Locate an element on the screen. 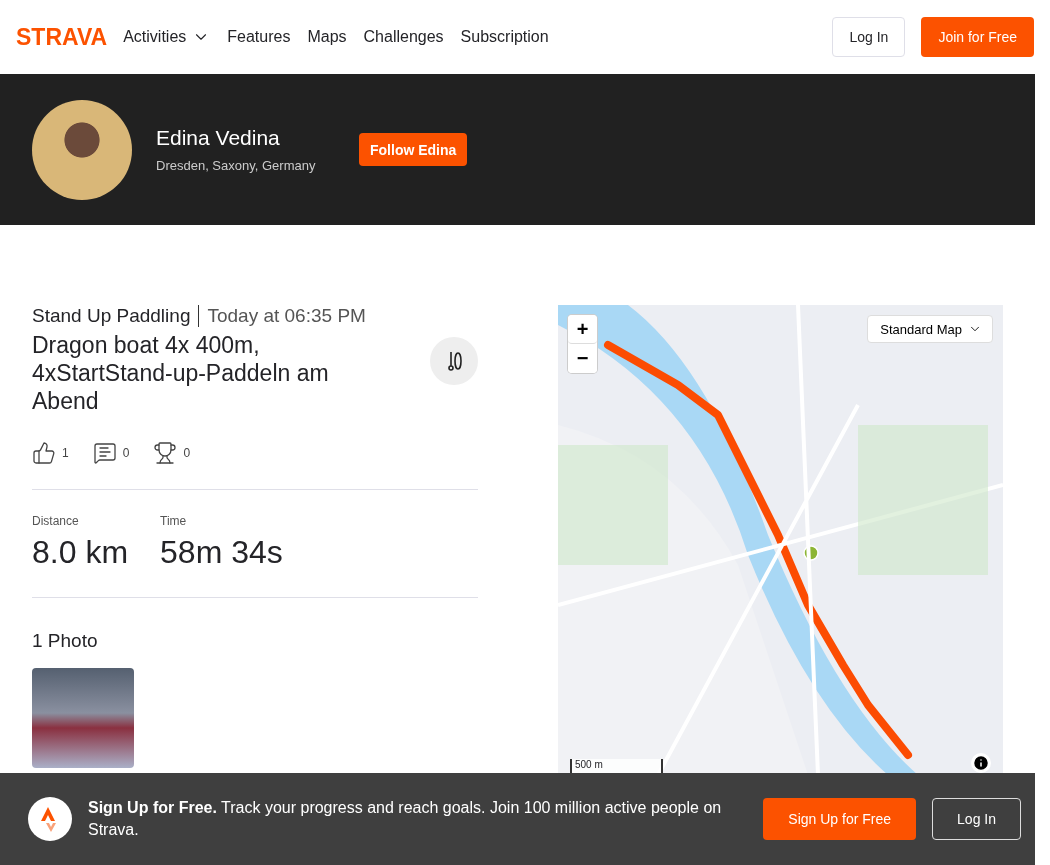 The width and height of the screenshot is (1050, 865). info-button is located at coordinates (981, 763).